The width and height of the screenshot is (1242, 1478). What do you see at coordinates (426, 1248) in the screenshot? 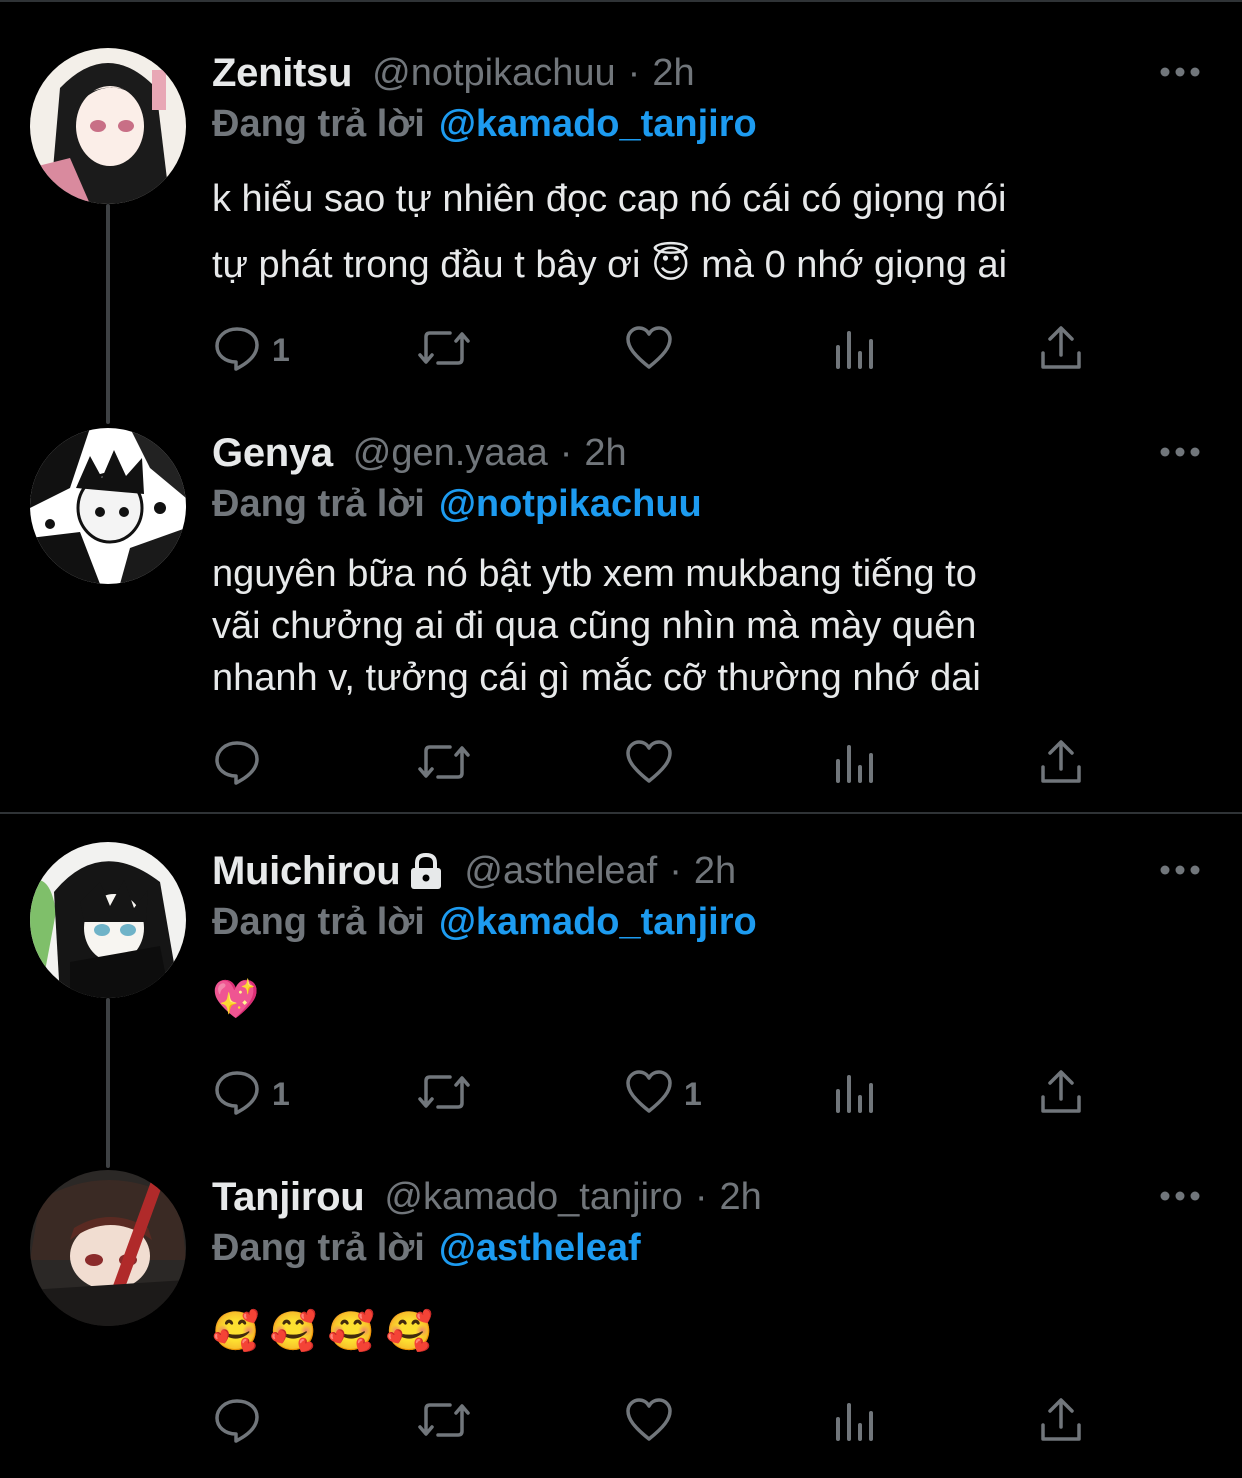
I see `replying-to: Đang trả lời @astheleaf` at bounding box center [426, 1248].